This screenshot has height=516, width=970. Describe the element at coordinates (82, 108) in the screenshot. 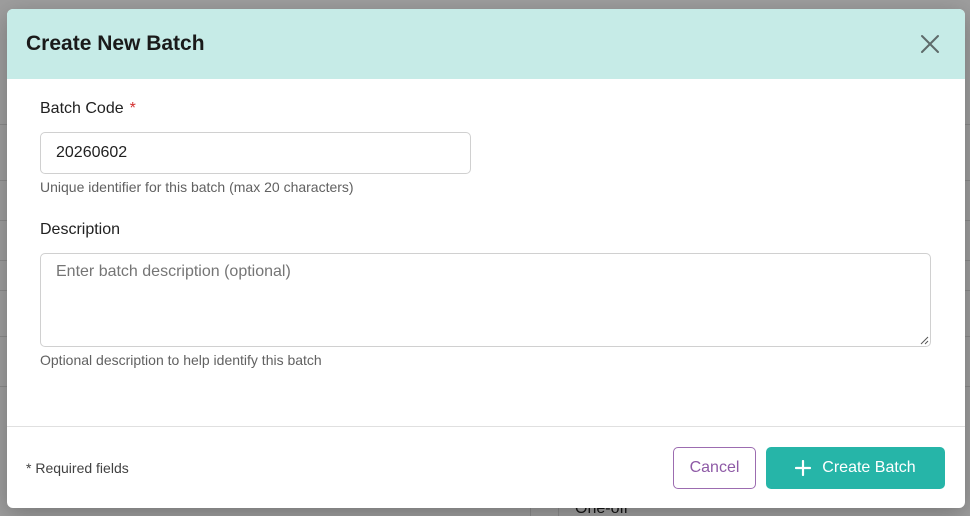

I see `batch-code-label-text: Batch Code` at that location.